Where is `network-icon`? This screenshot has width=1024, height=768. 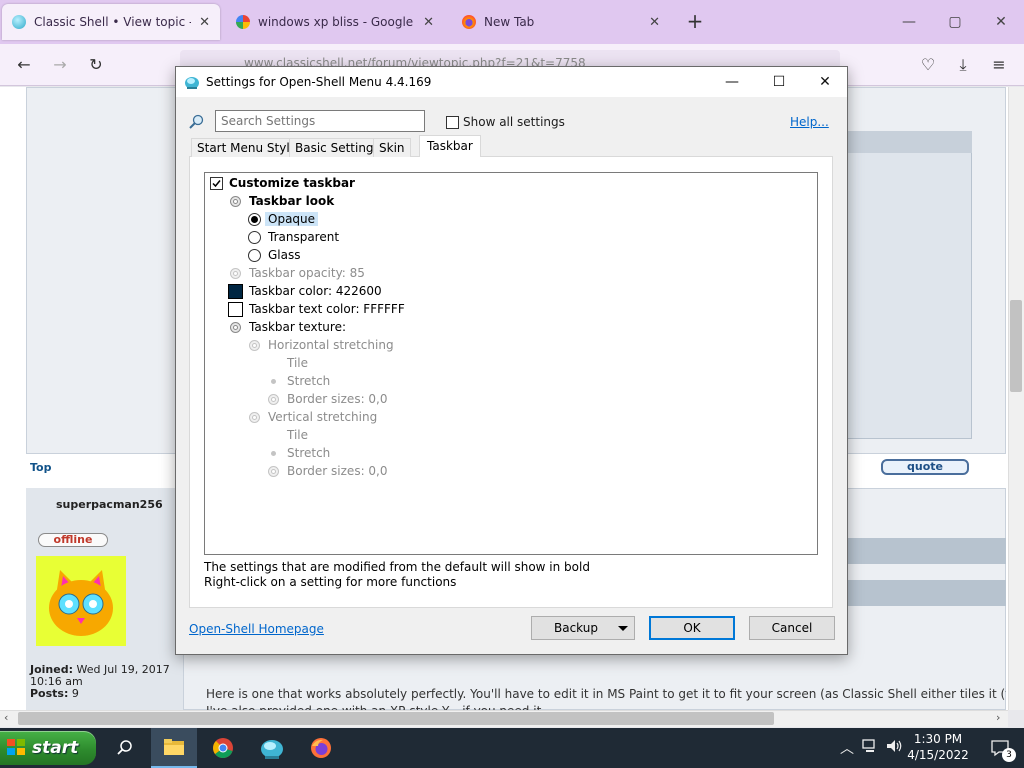 network-icon is located at coordinates (870, 748).